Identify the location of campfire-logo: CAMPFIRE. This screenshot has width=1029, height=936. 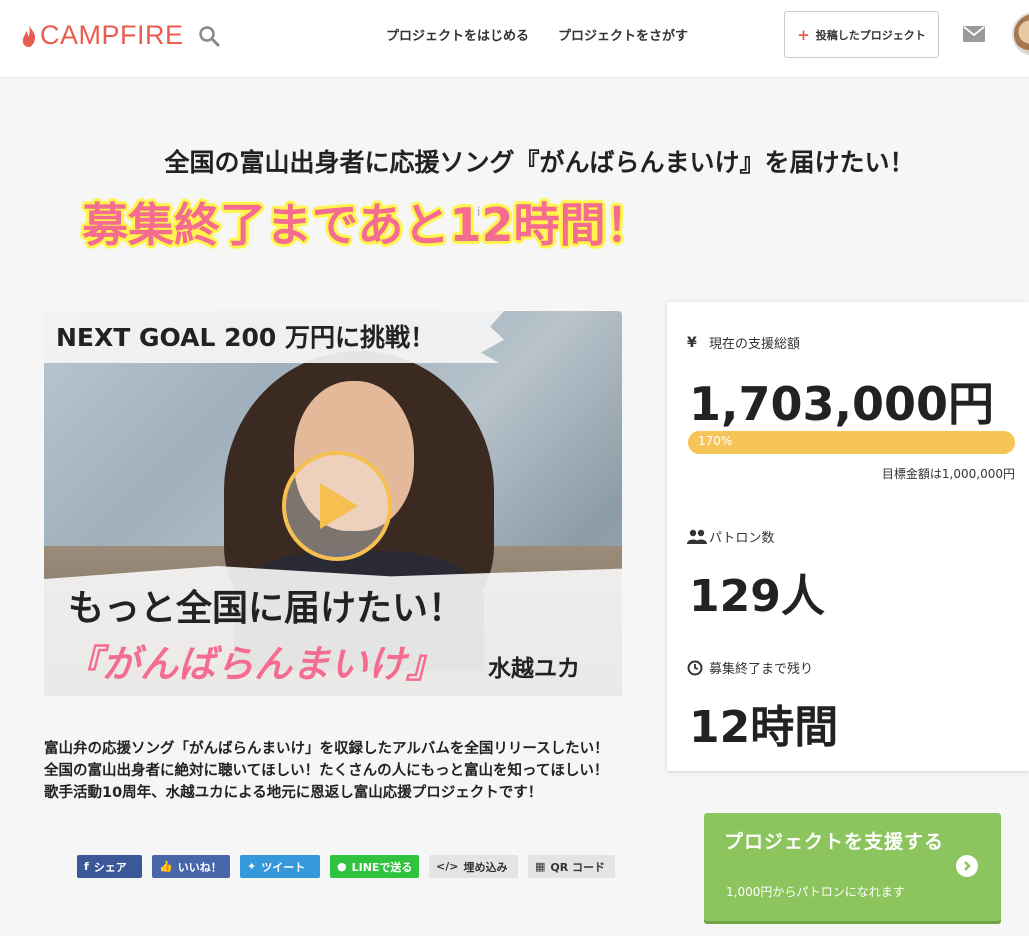
(103, 35).